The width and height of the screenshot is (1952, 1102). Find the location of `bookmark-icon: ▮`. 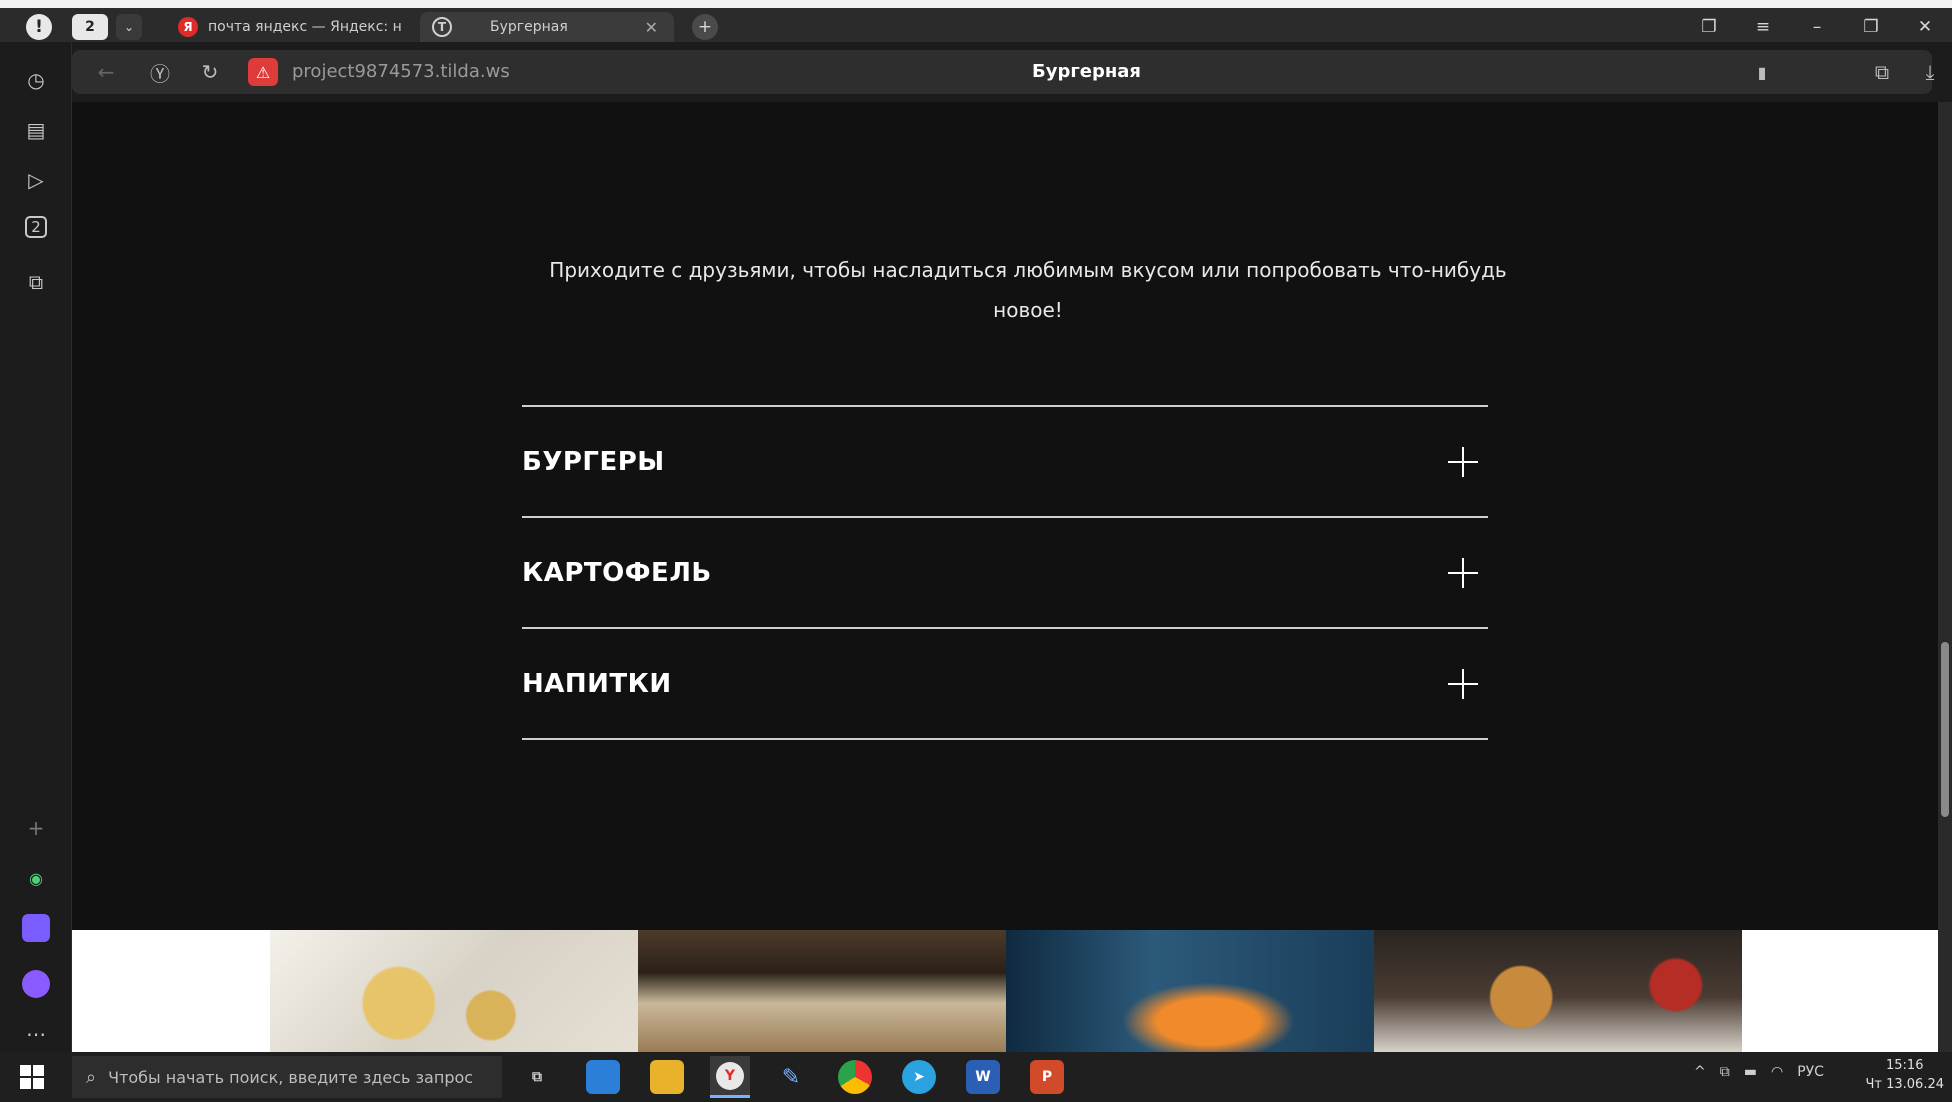

bookmark-icon: ▮ is located at coordinates (1762, 72).